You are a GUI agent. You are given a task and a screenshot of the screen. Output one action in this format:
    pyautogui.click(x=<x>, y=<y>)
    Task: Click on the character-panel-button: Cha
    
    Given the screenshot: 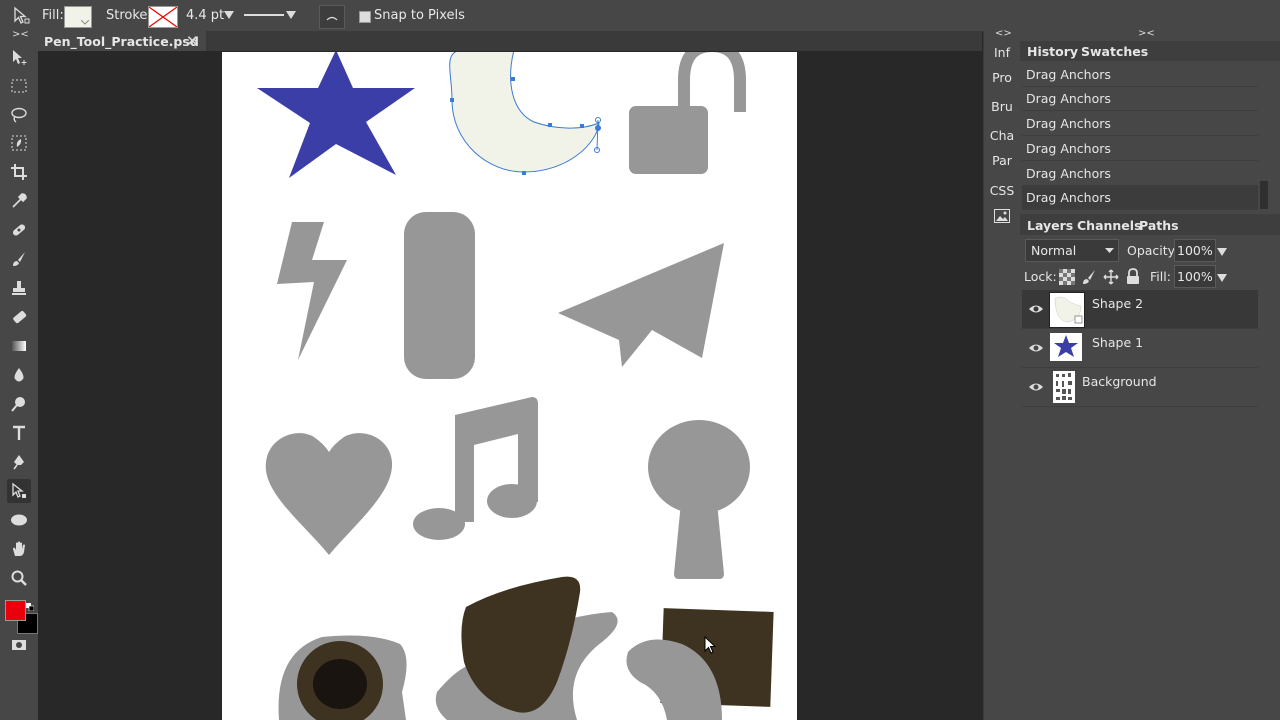 What is the action you would take?
    pyautogui.click(x=1002, y=135)
    